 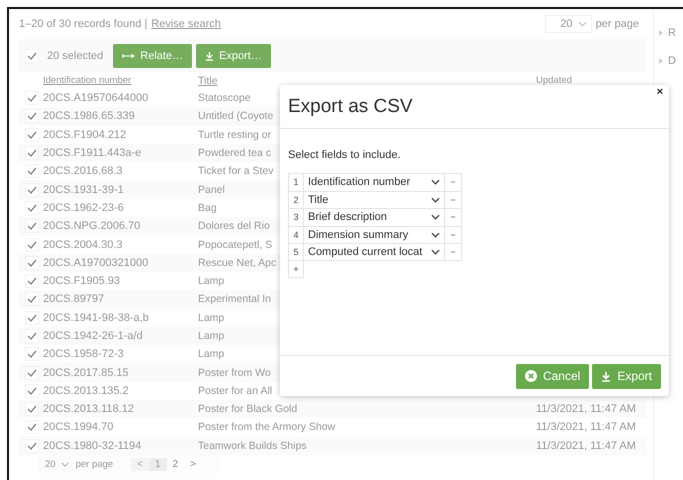 I want to click on table-cell: 20CS.2017.85.15, so click(x=86, y=372).